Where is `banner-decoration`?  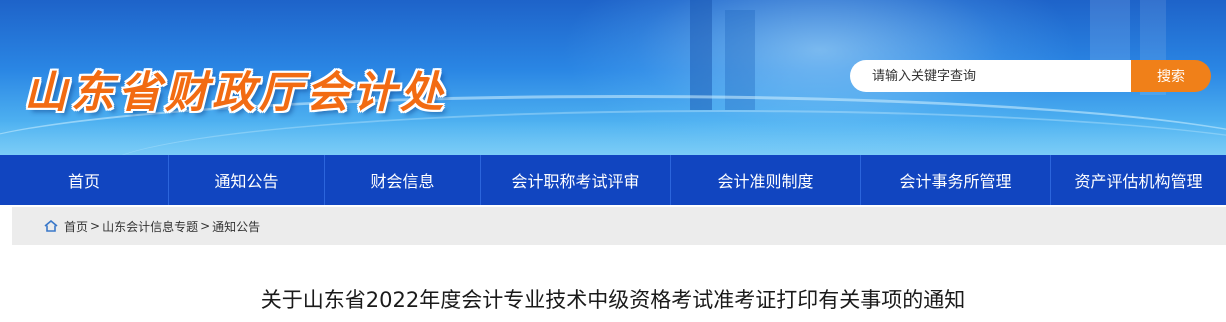 banner-decoration is located at coordinates (701, 55).